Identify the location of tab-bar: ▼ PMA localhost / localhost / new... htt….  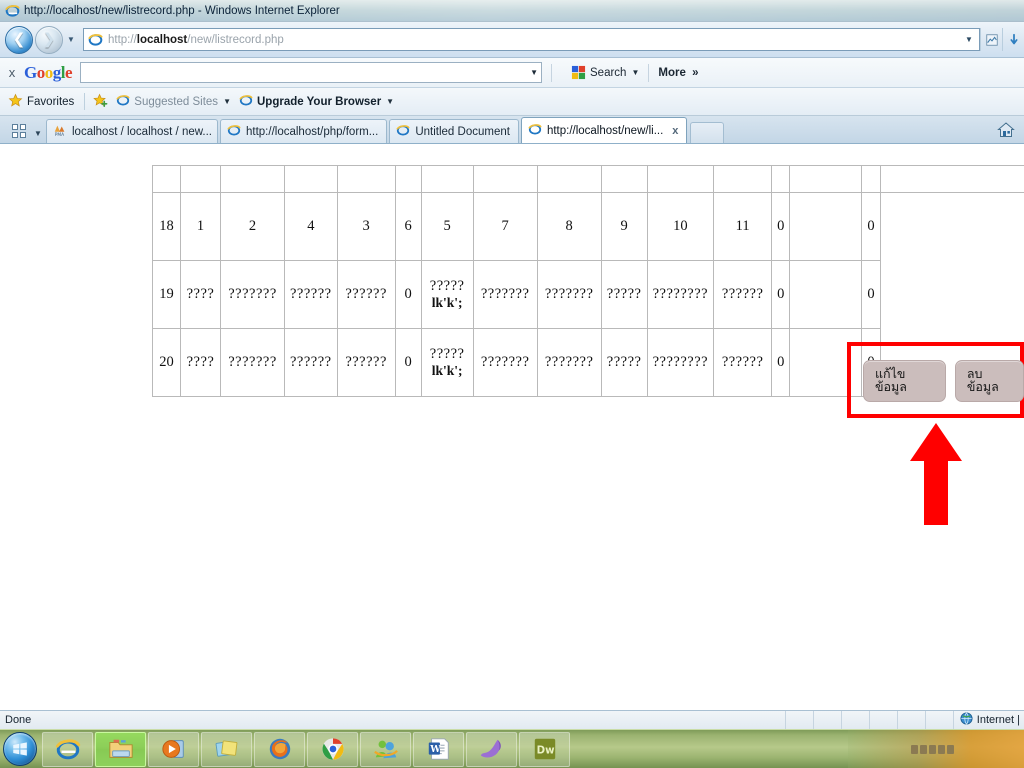
(512, 130).